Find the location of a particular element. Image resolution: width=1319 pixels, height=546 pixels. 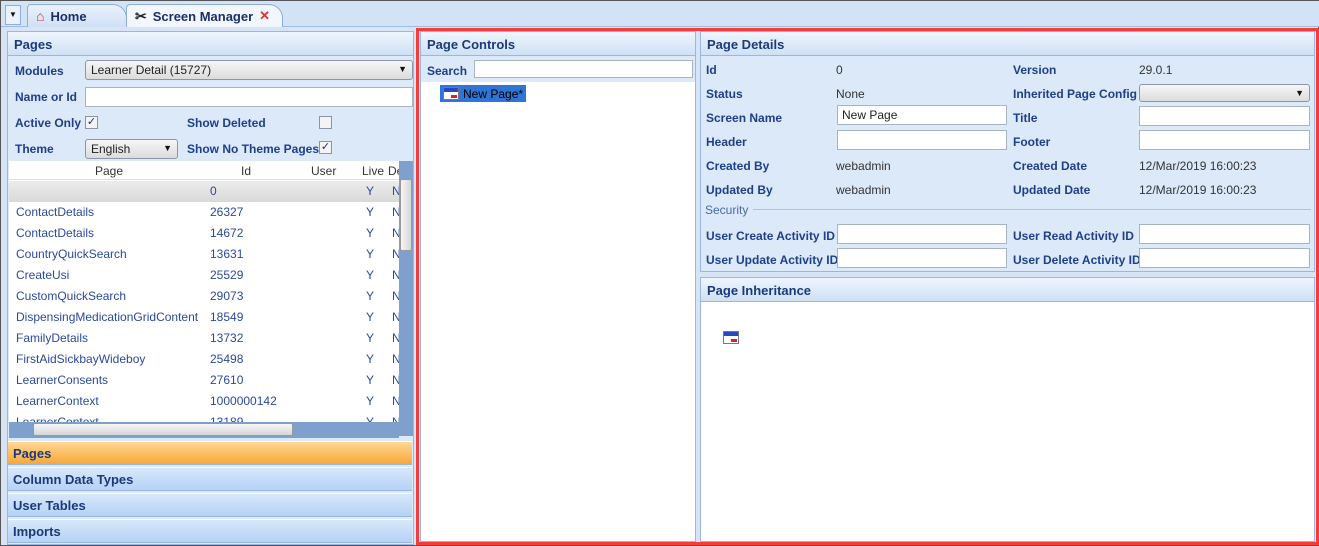

name-or-id-label: Name or Id is located at coordinates (46, 97).